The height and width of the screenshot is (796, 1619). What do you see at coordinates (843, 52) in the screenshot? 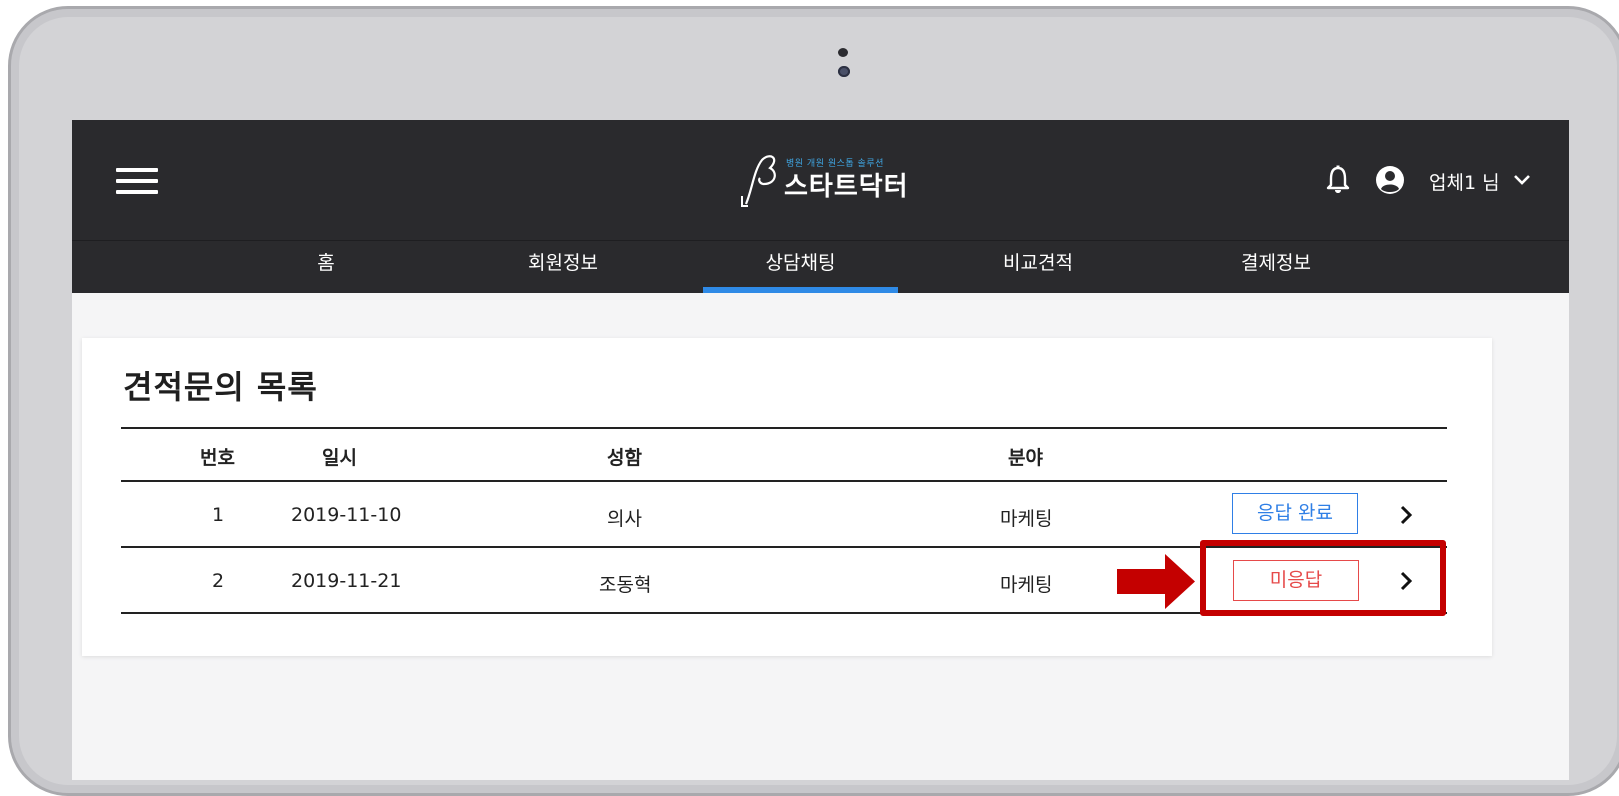
I see `camera-sensor` at bounding box center [843, 52].